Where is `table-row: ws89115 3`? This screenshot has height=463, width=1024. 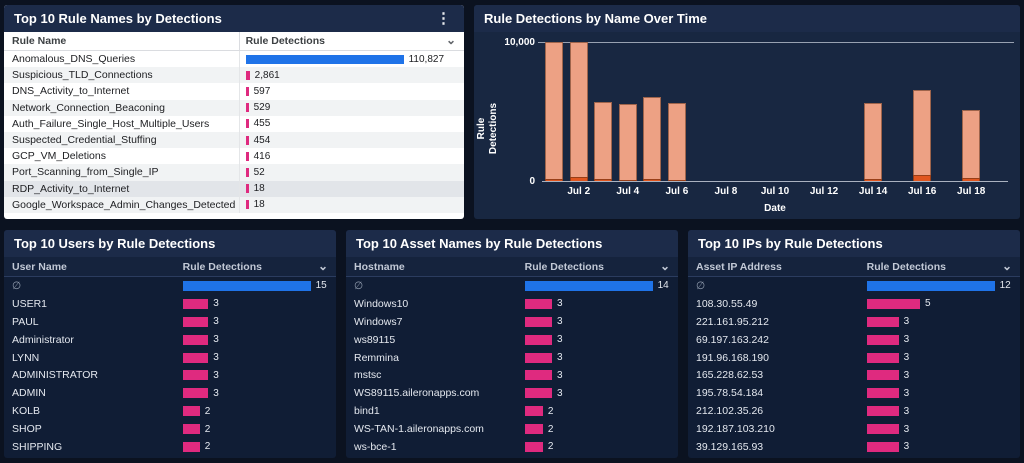
table-row: ws89115 3 is located at coordinates (512, 340).